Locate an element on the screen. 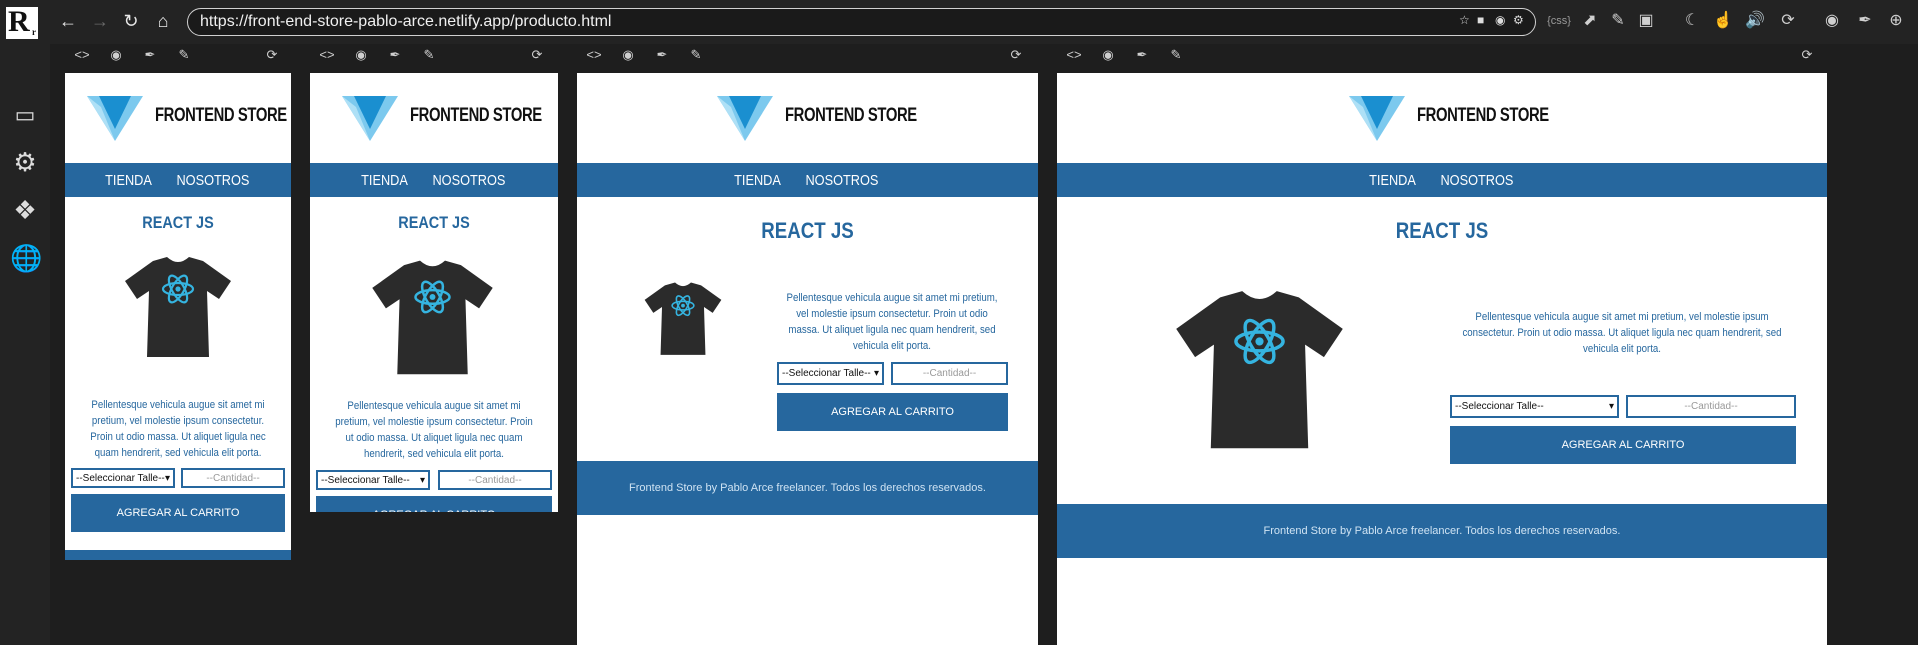  product-title: REACT JS is located at coordinates (434, 222).